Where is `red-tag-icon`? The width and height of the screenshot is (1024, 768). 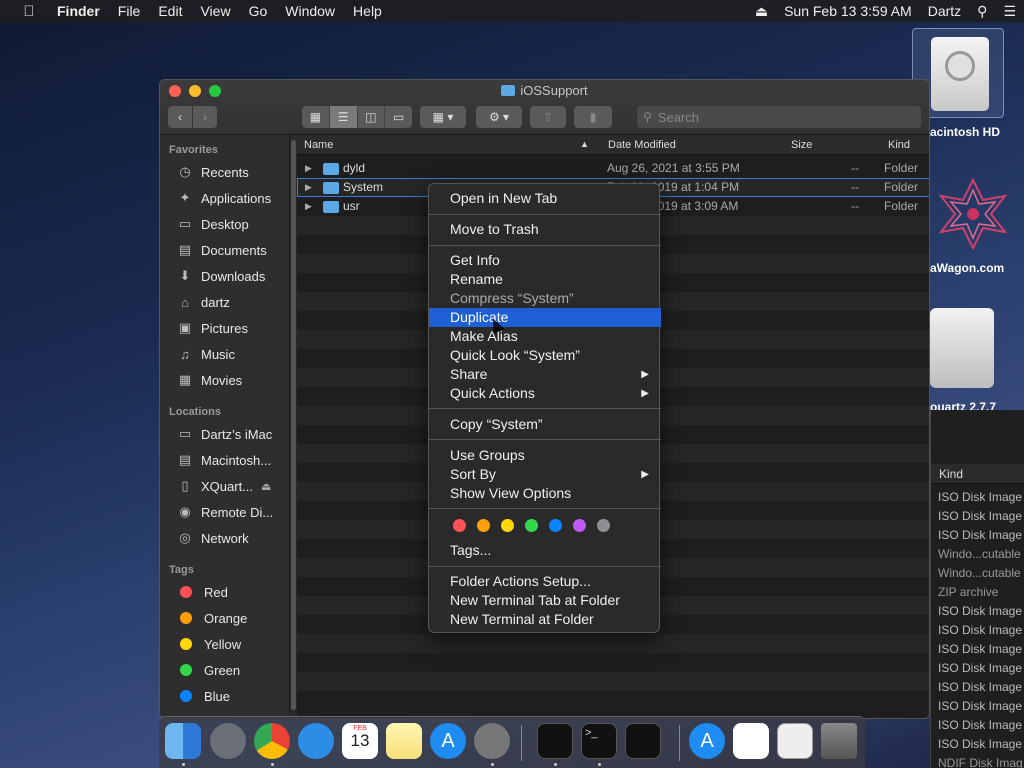
red-tag-icon is located at coordinates (459, 525).